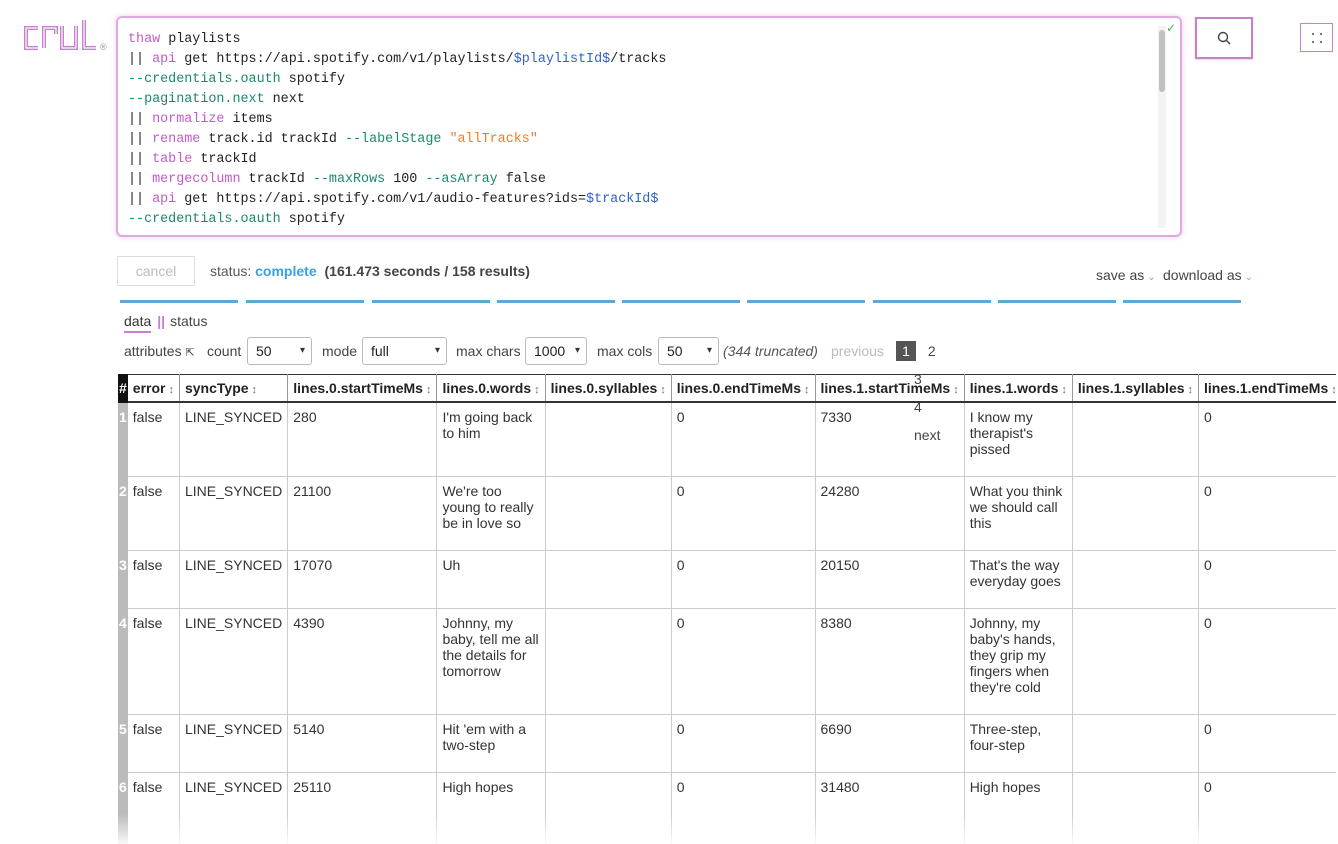 Image resolution: width=1338 pixels, height=844 pixels. I want to click on column-header-label: lines.1.endTimeMs, so click(1266, 388).